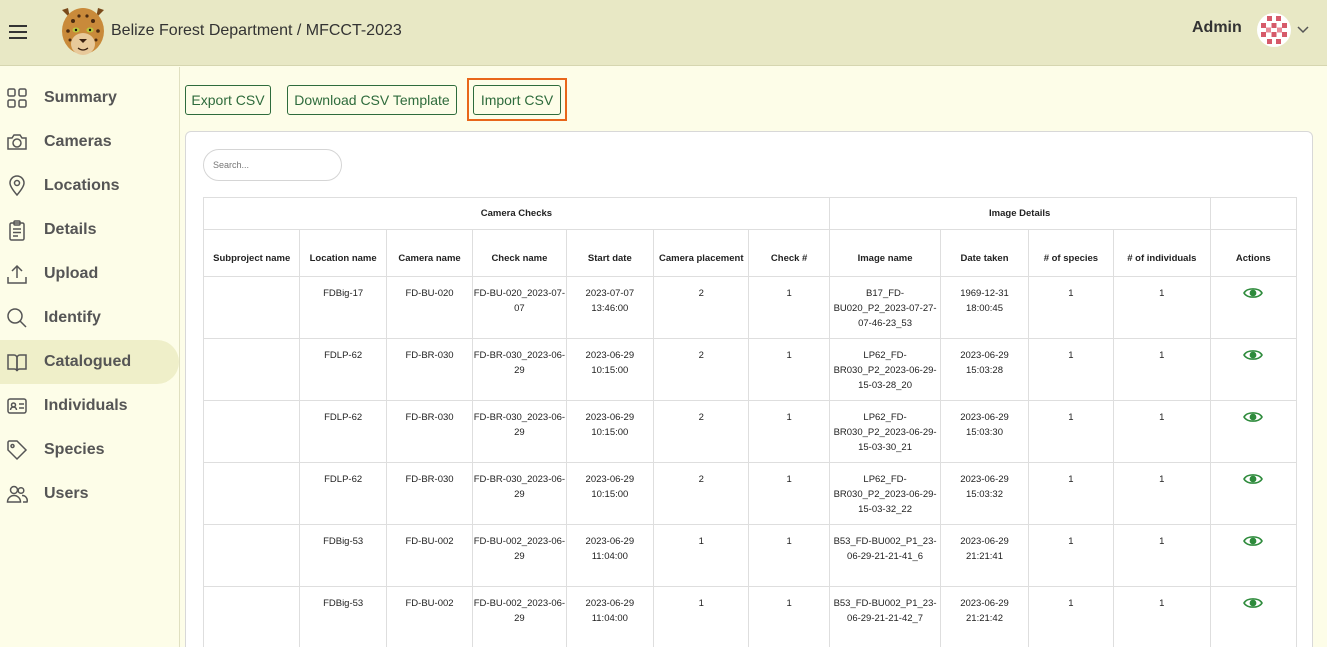 The image size is (1327, 647). What do you see at coordinates (89, 186) in the screenshot?
I see `sidebar-item-locations: Locations` at bounding box center [89, 186].